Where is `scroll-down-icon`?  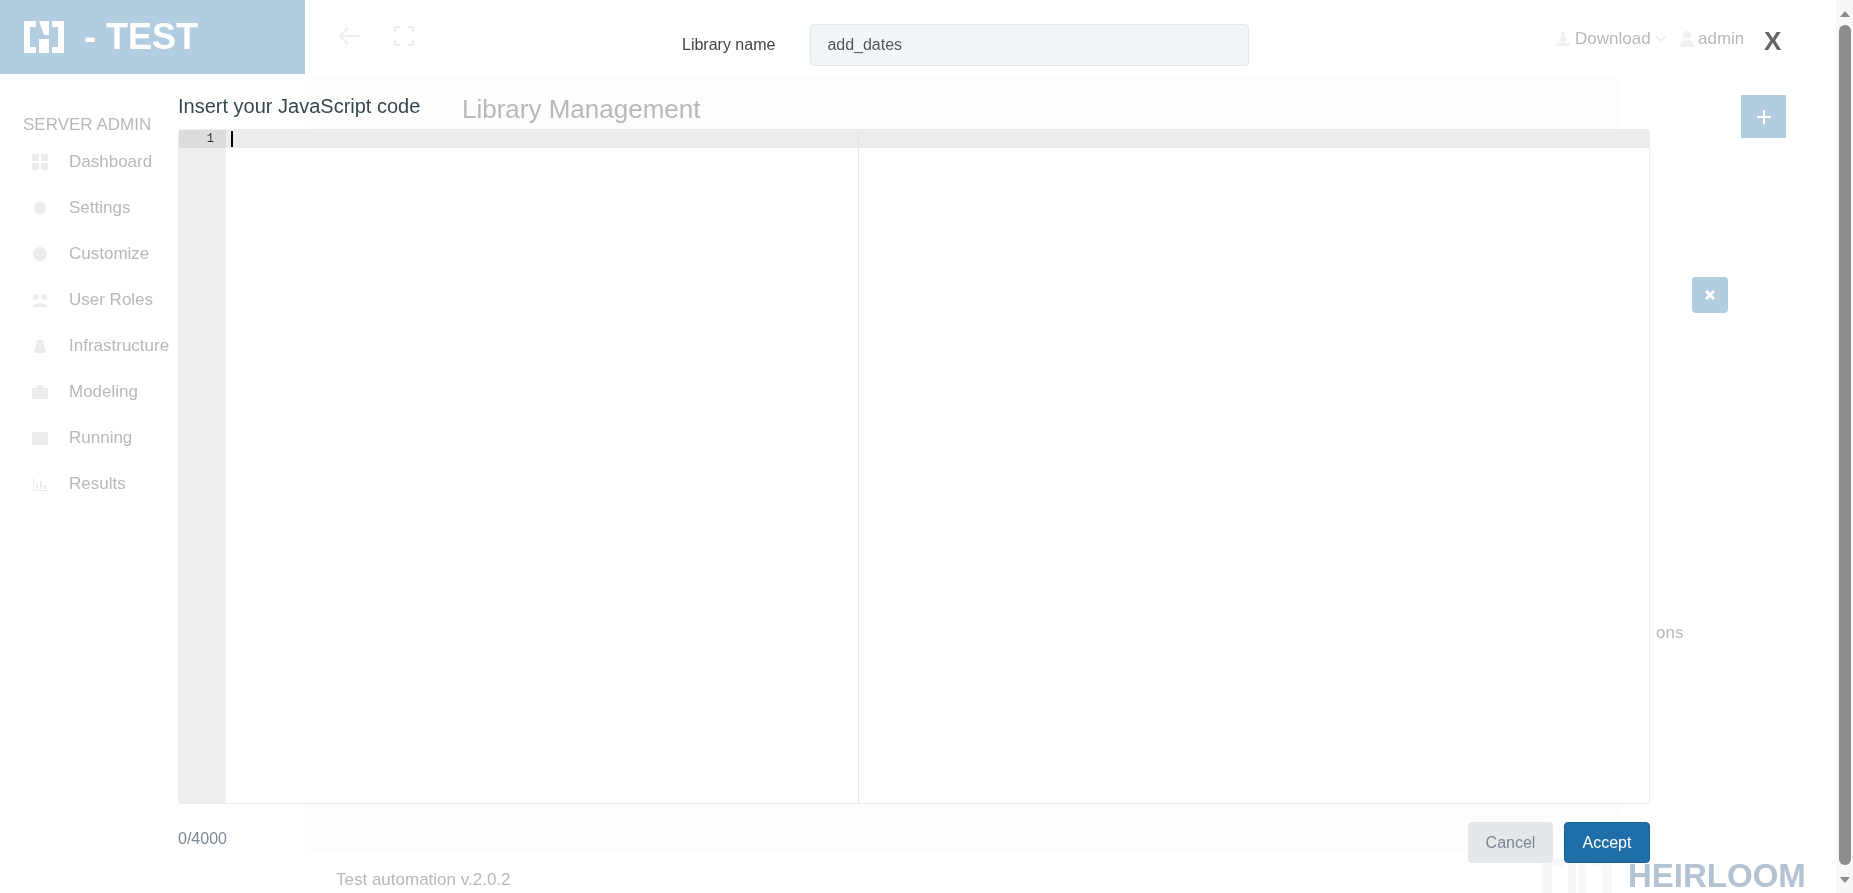 scroll-down-icon is located at coordinates (1844, 880).